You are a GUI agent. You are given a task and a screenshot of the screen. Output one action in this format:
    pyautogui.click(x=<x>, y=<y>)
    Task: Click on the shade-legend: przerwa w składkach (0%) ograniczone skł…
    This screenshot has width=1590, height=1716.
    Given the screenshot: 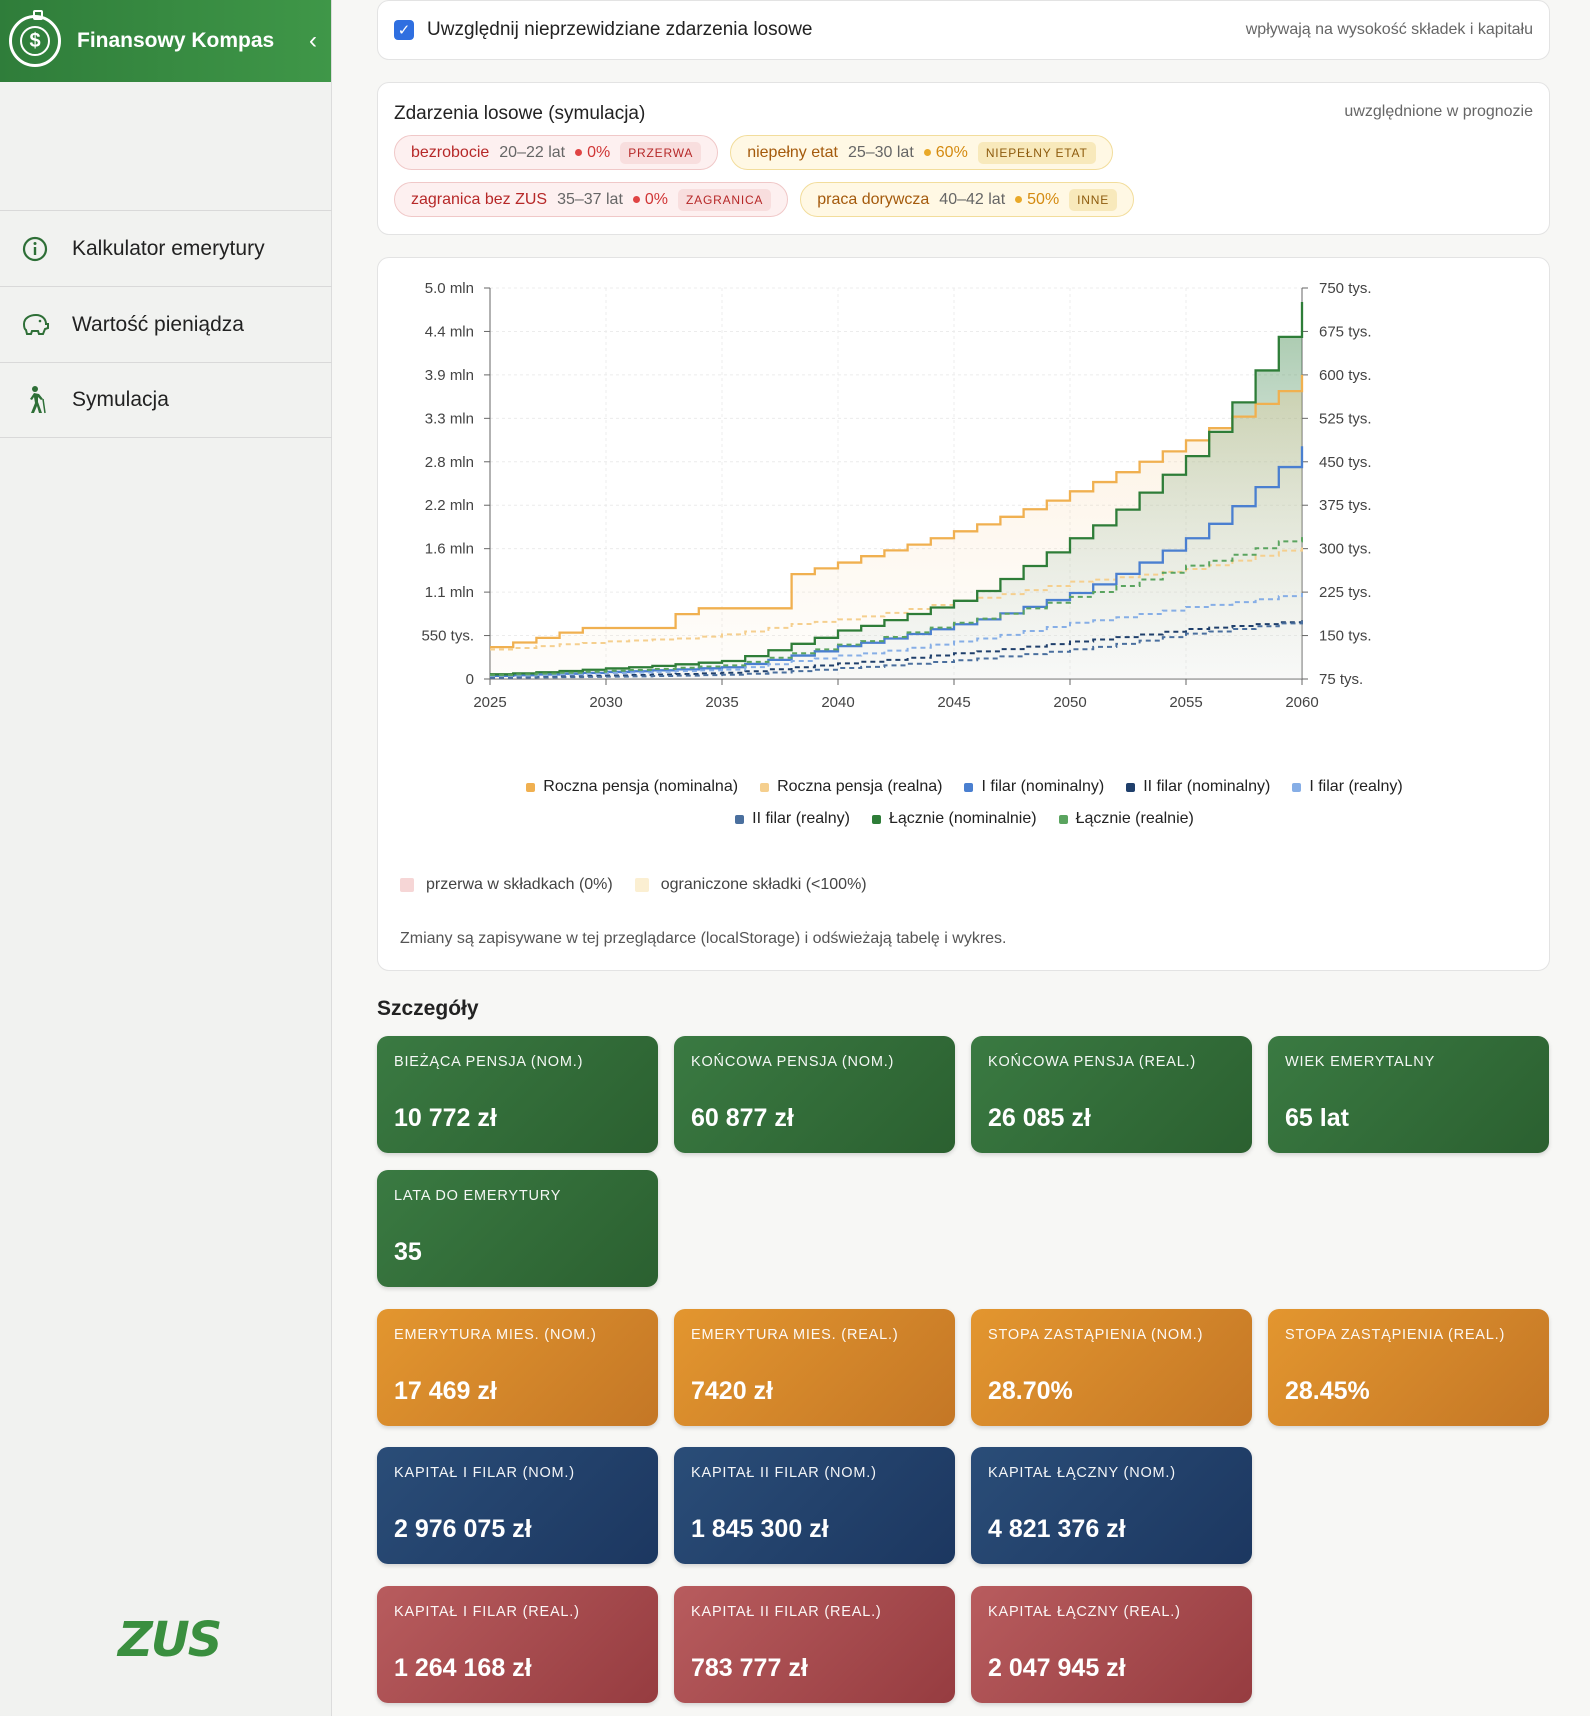 What is the action you would take?
    pyautogui.click(x=633, y=885)
    